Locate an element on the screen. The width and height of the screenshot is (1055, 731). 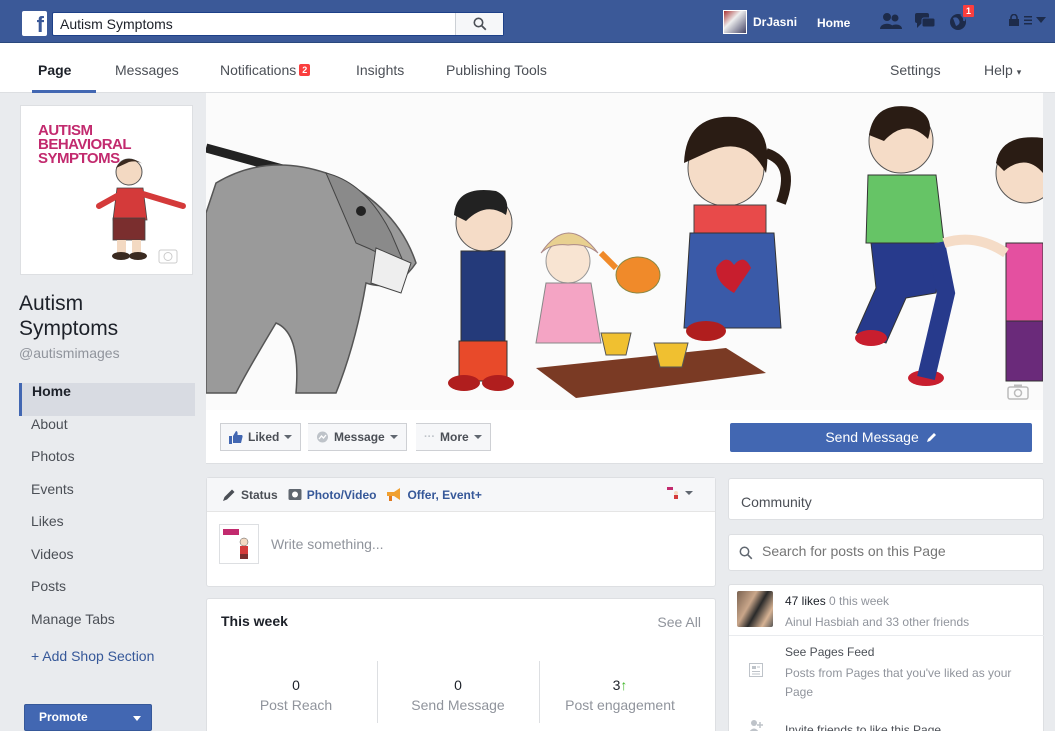
page-title-line: Autism is located at coordinates (51, 303).